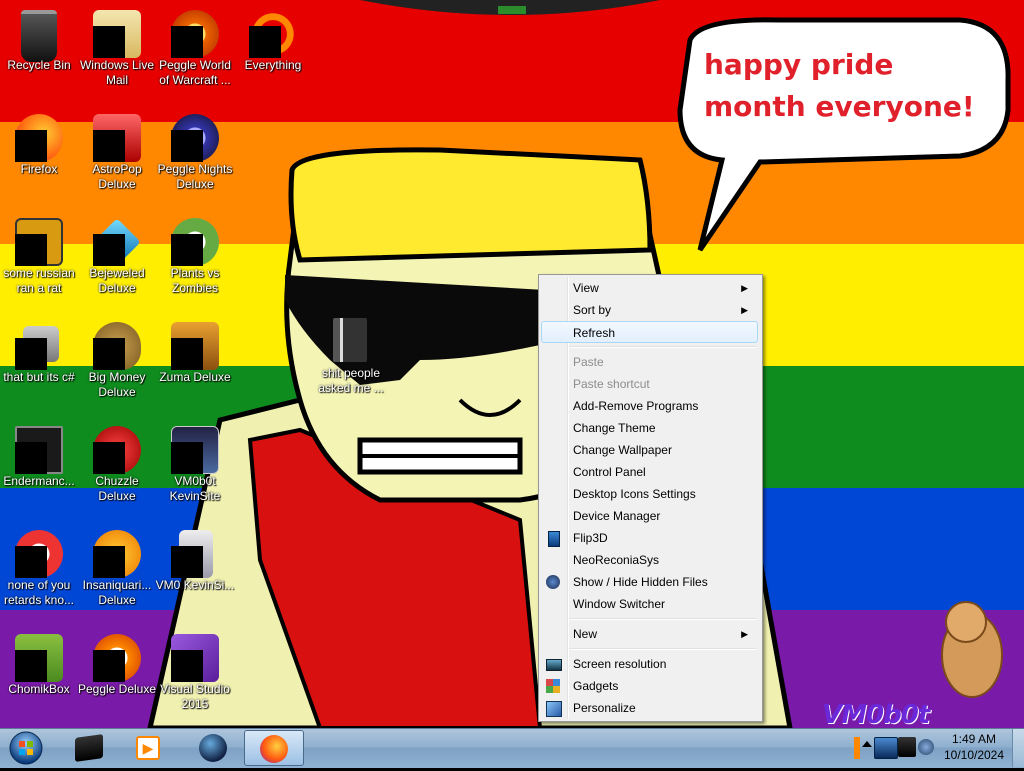 The height and width of the screenshot is (771, 1024). What do you see at coordinates (857, 748) in the screenshot?
I see `flag-icon` at bounding box center [857, 748].